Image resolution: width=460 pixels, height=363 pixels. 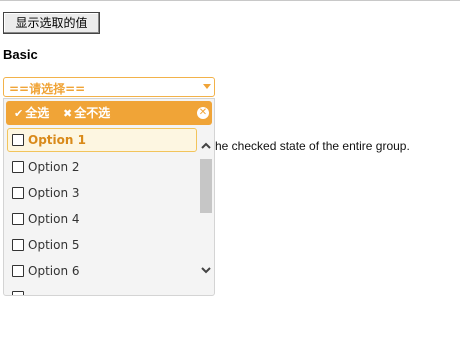 What do you see at coordinates (206, 186) in the screenshot?
I see `scroll-thumb` at bounding box center [206, 186].